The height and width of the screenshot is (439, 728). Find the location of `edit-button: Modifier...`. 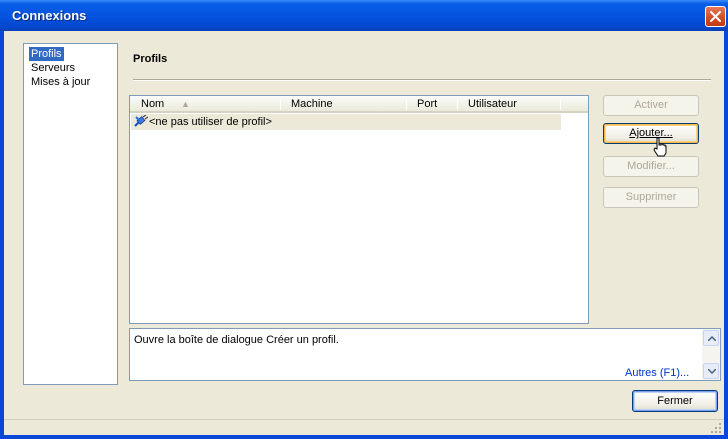

edit-button: Modifier... is located at coordinates (651, 166).